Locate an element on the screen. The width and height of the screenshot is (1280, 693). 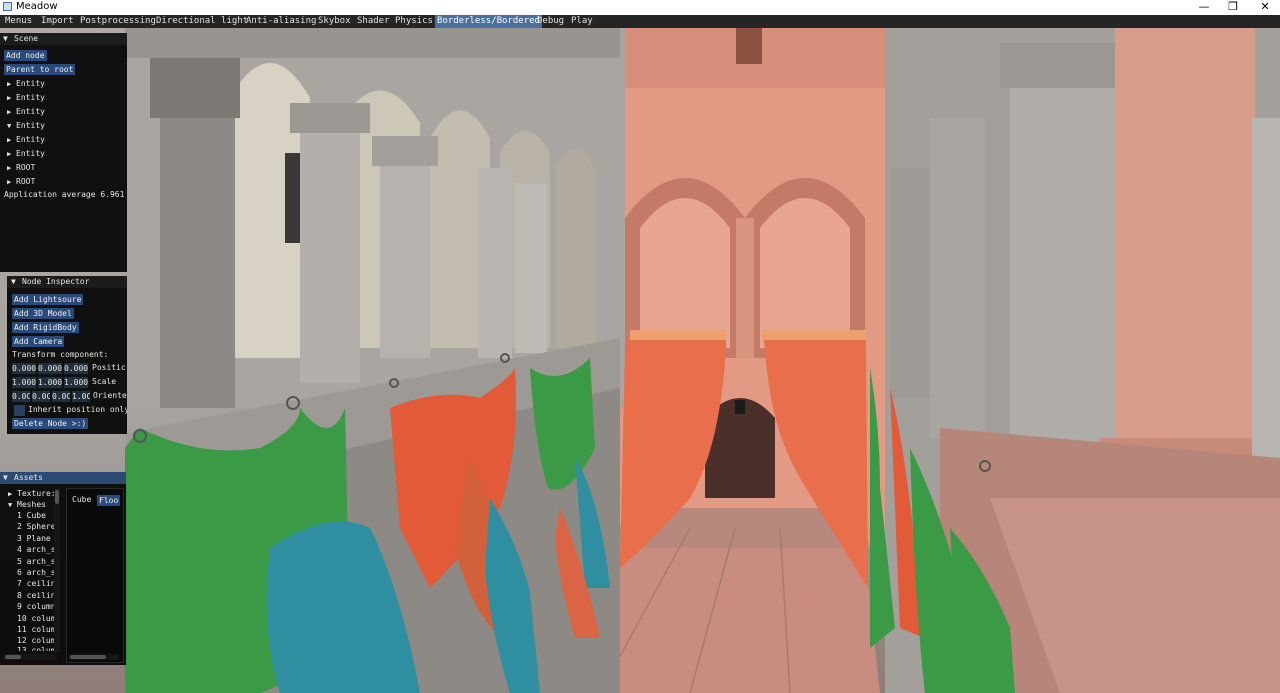
tree-horizontal-scrollbar is located at coordinates (30, 657).